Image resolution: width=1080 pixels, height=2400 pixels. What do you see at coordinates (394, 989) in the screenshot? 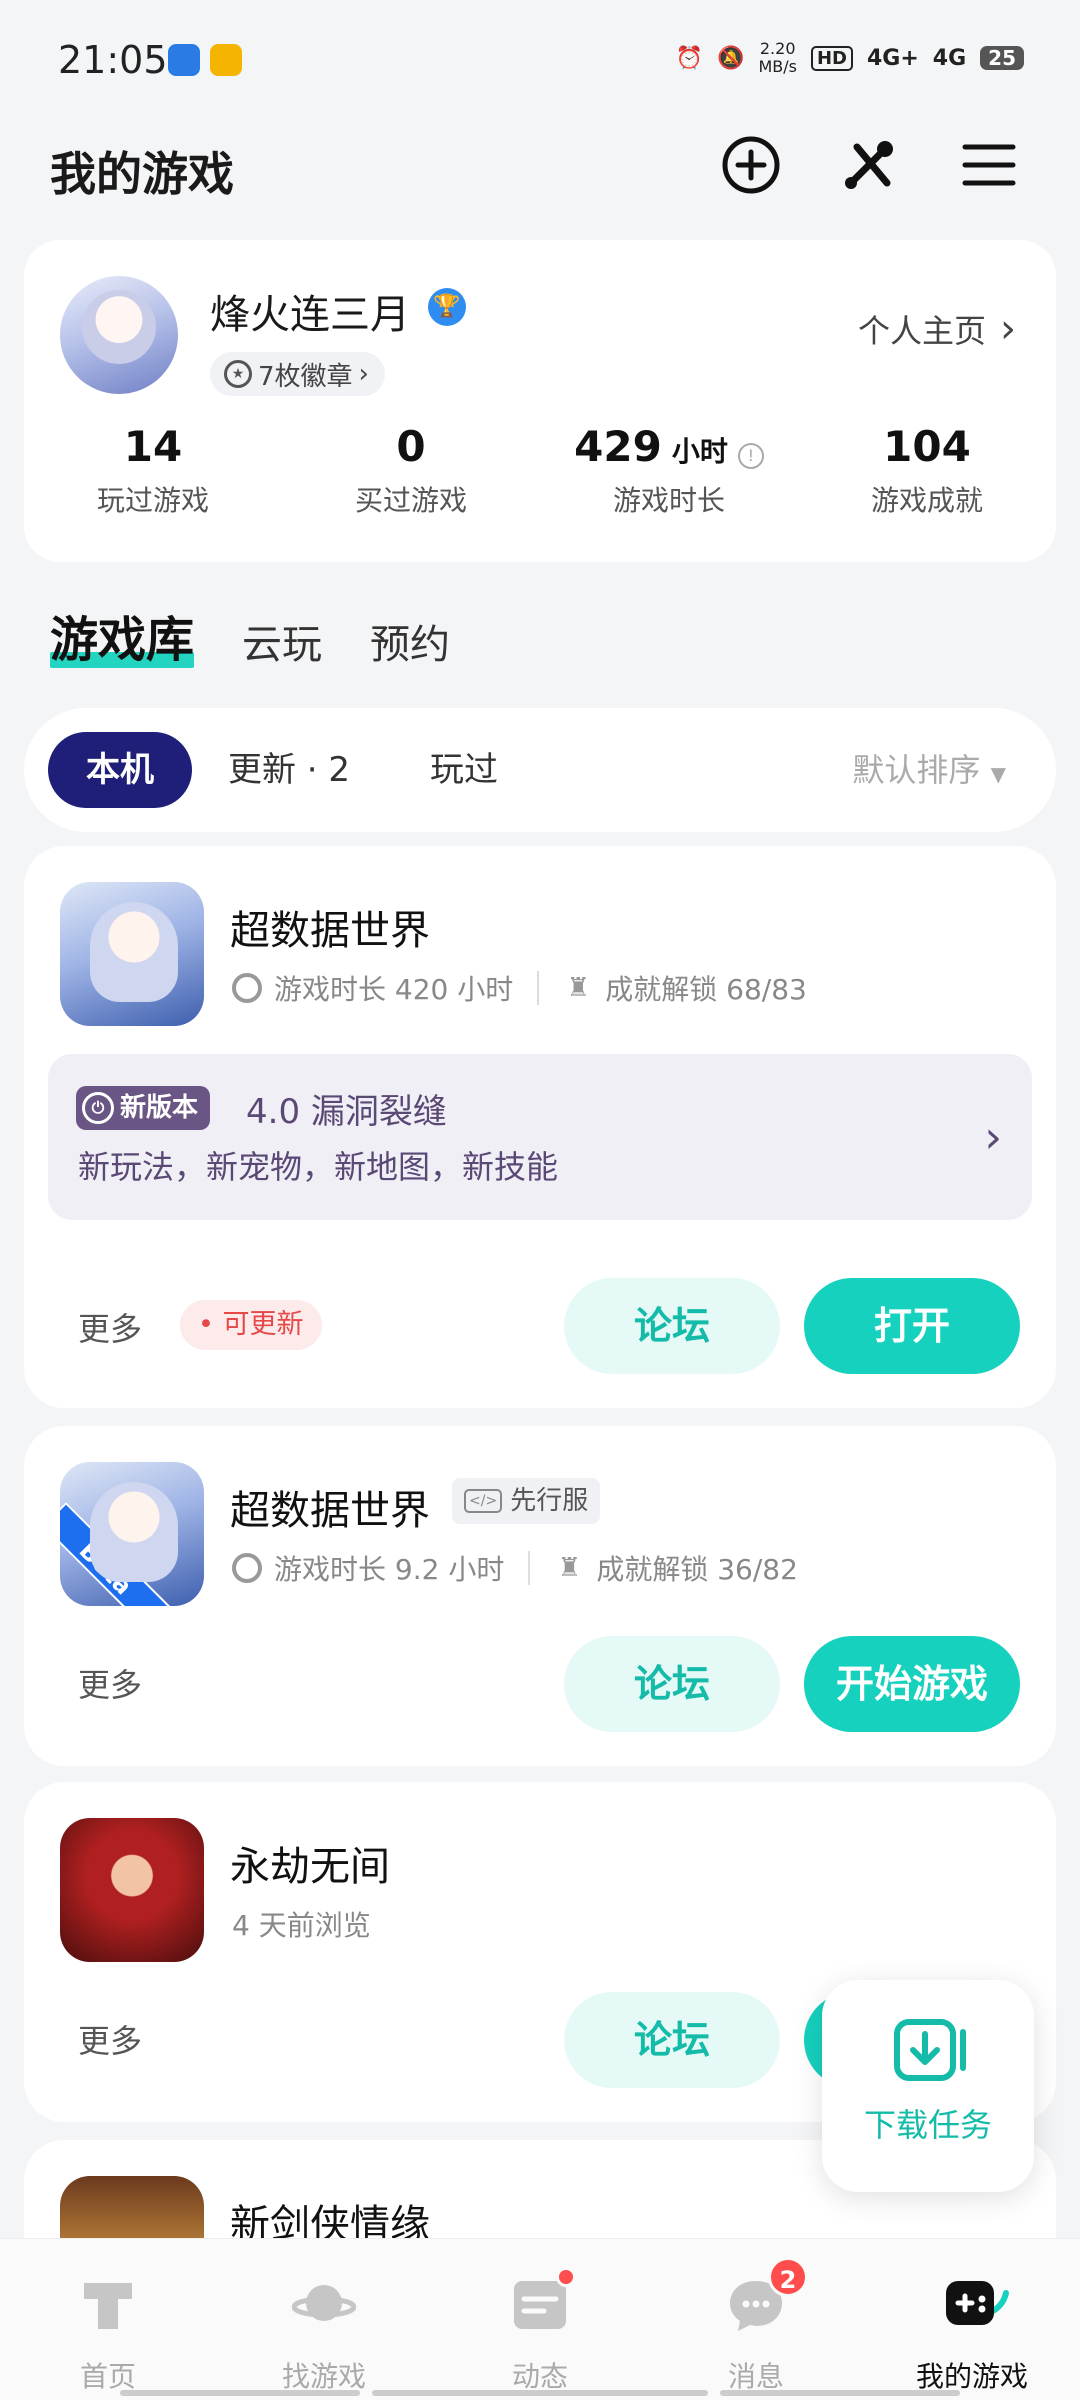
I see `playtime: 游戏时长 420 小时` at bounding box center [394, 989].